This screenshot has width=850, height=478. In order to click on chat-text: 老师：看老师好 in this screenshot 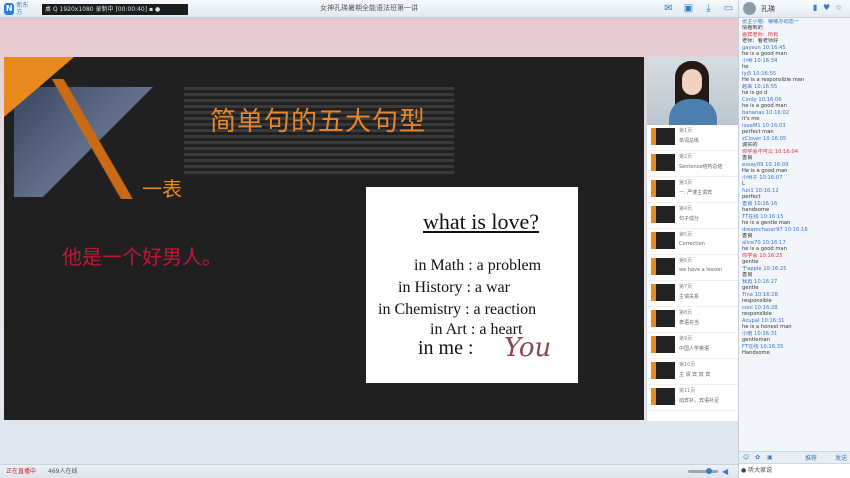, I will do `click(760, 41)`.